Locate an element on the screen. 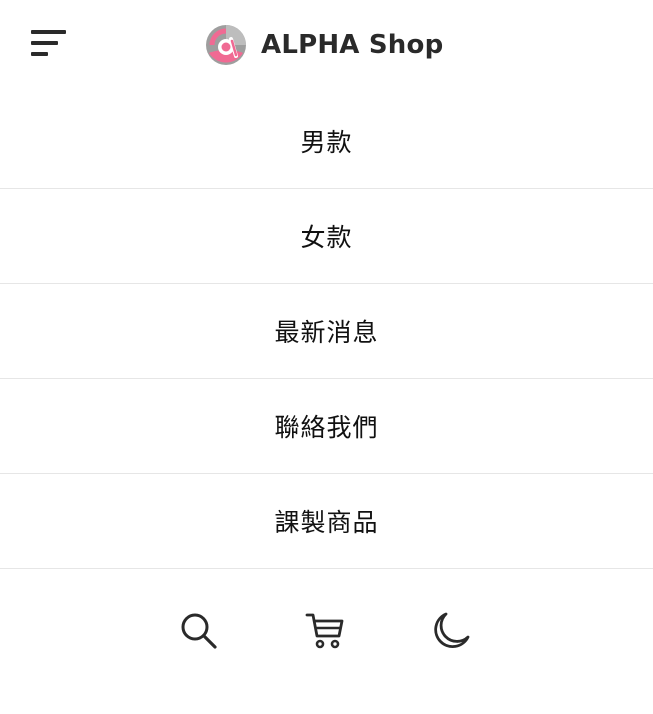  nav-item-womens: 女款 is located at coordinates (326, 236).